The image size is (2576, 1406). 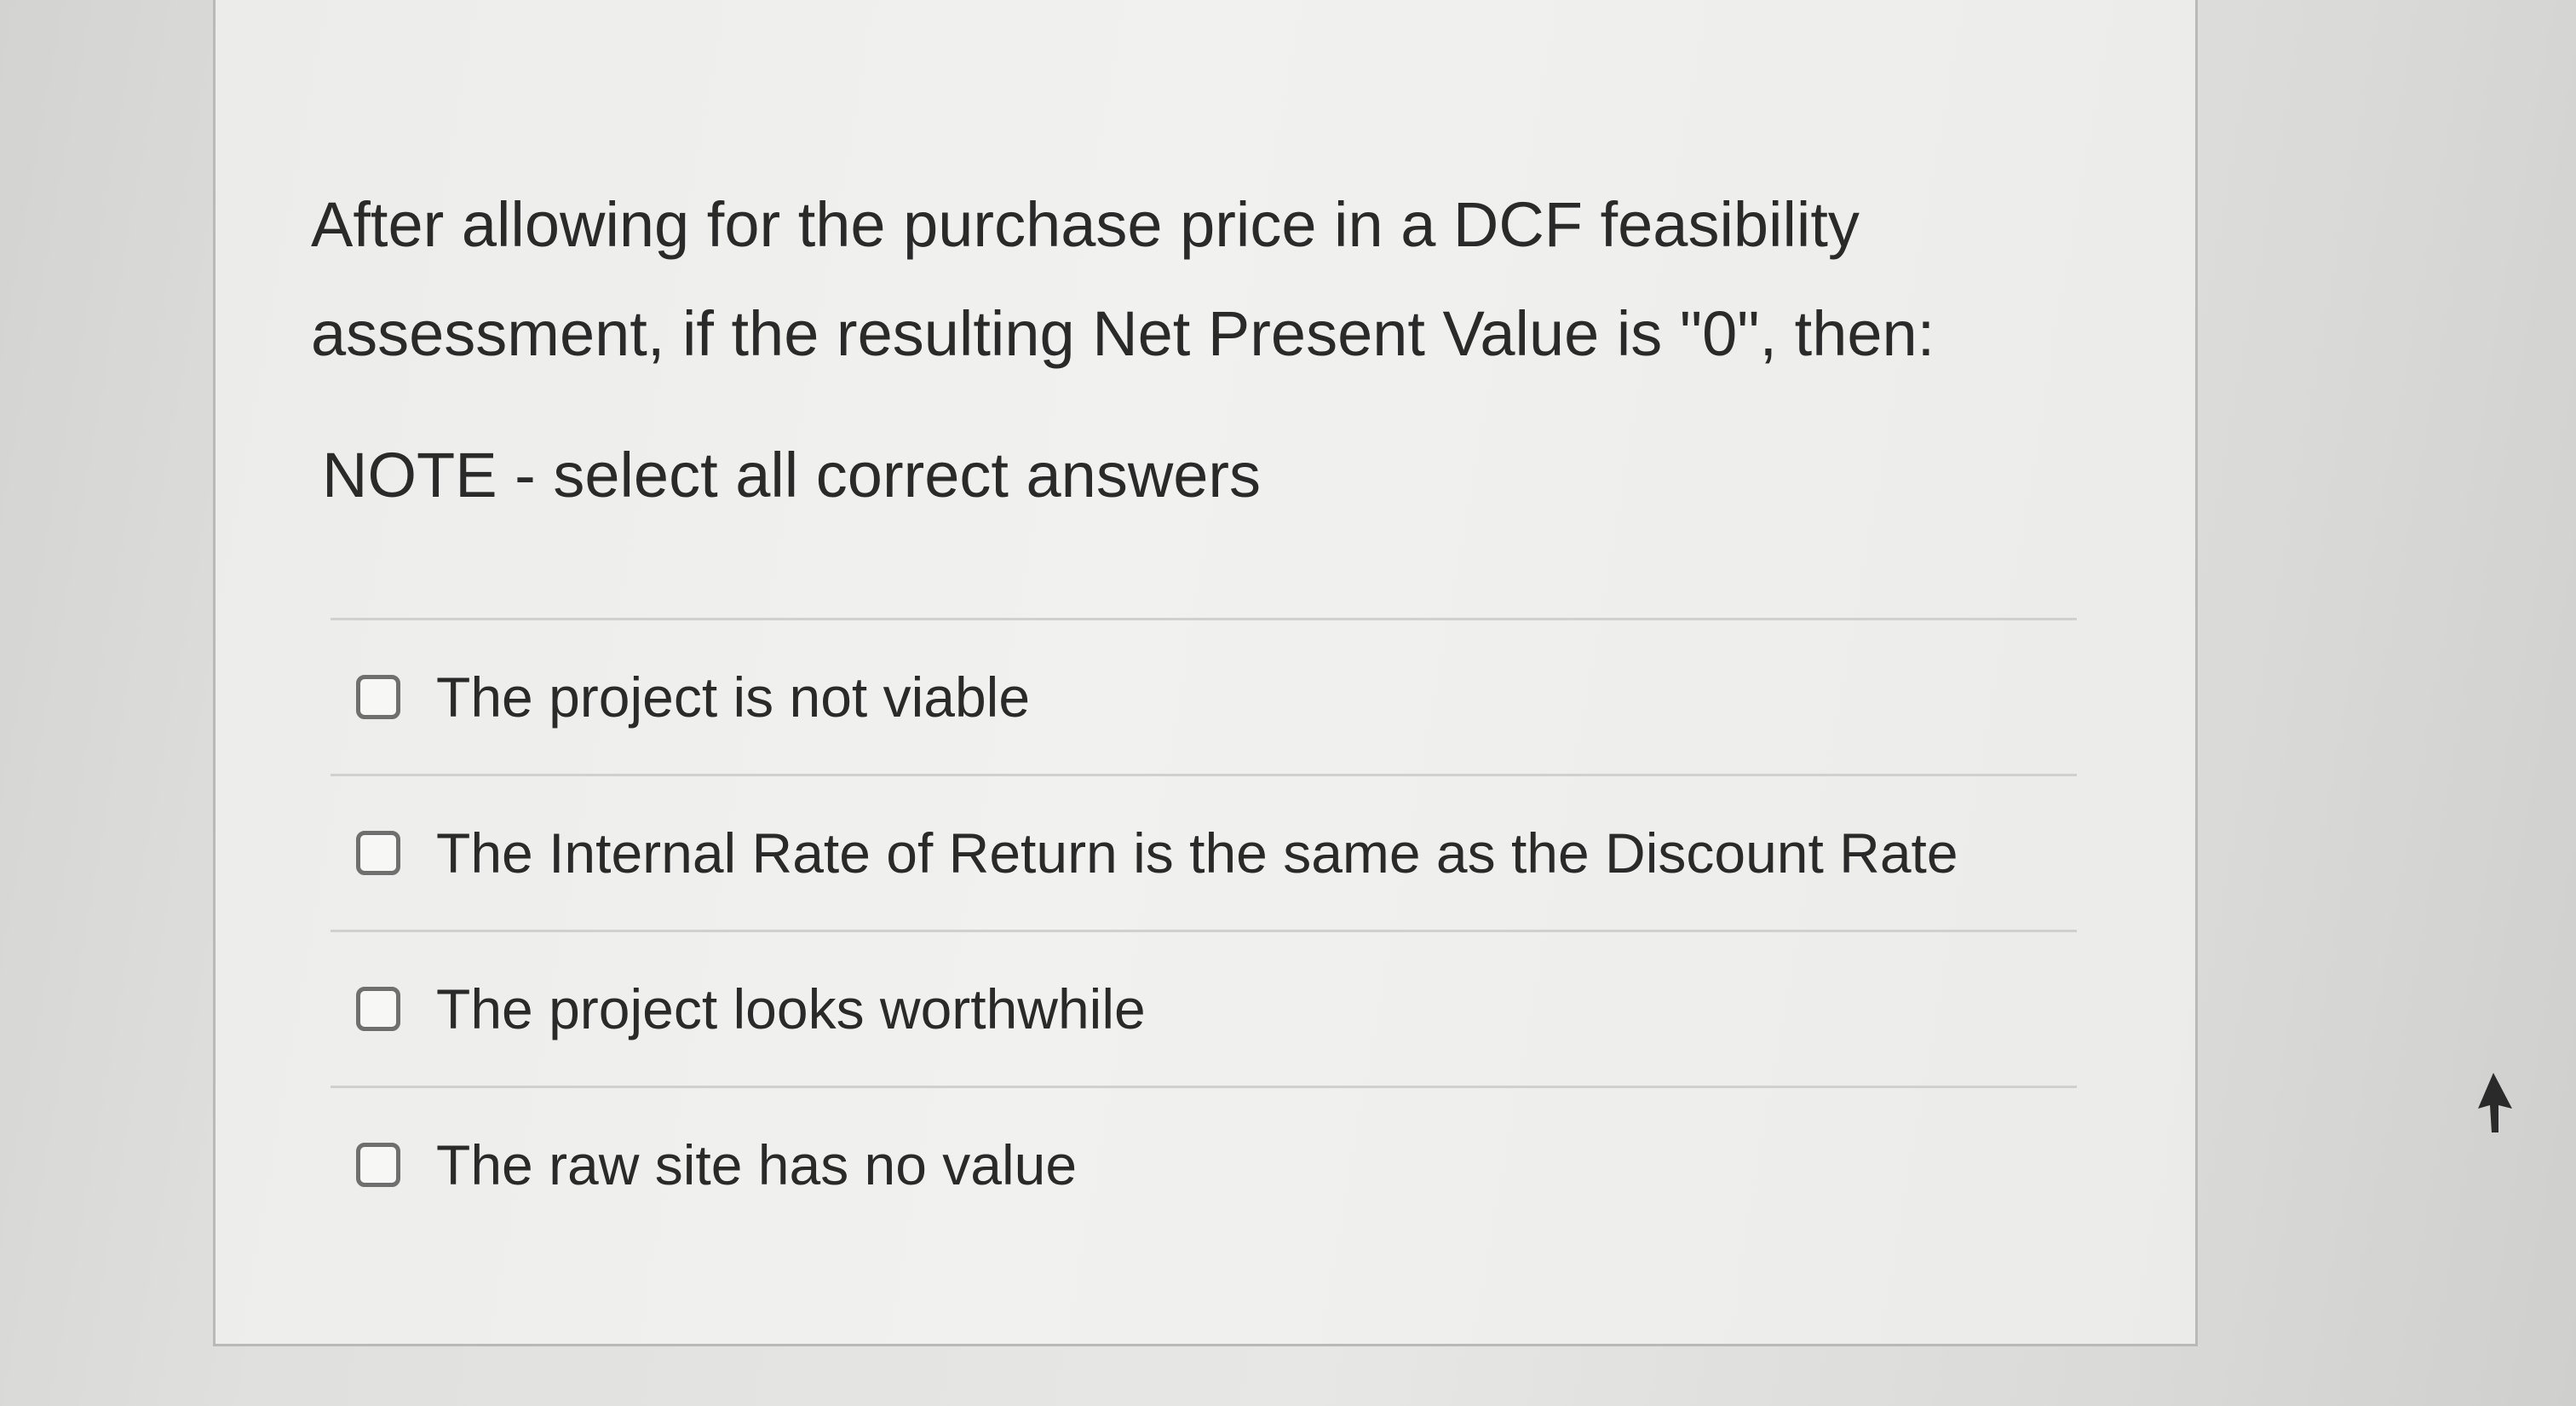 I want to click on answer-option-label: The project looks worthwhile, so click(x=791, y=1009).